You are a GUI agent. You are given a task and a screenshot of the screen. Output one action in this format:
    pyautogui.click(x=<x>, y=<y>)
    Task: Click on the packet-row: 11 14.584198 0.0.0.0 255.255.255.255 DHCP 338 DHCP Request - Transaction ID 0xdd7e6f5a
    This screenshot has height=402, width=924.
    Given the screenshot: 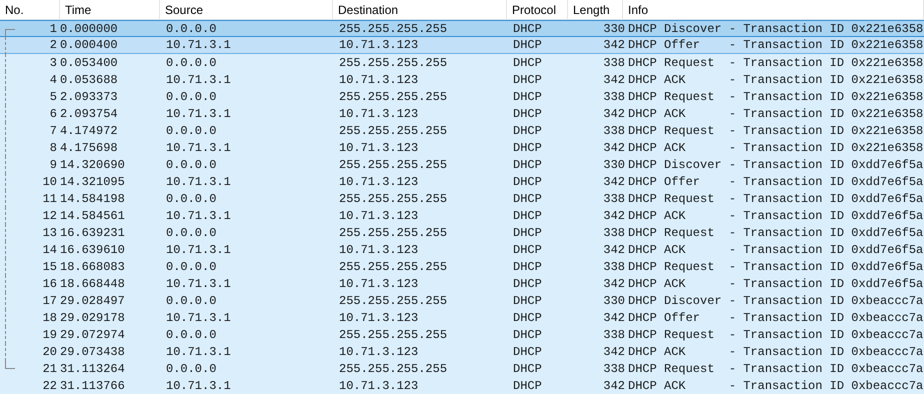 What is the action you would take?
    pyautogui.click(x=462, y=198)
    